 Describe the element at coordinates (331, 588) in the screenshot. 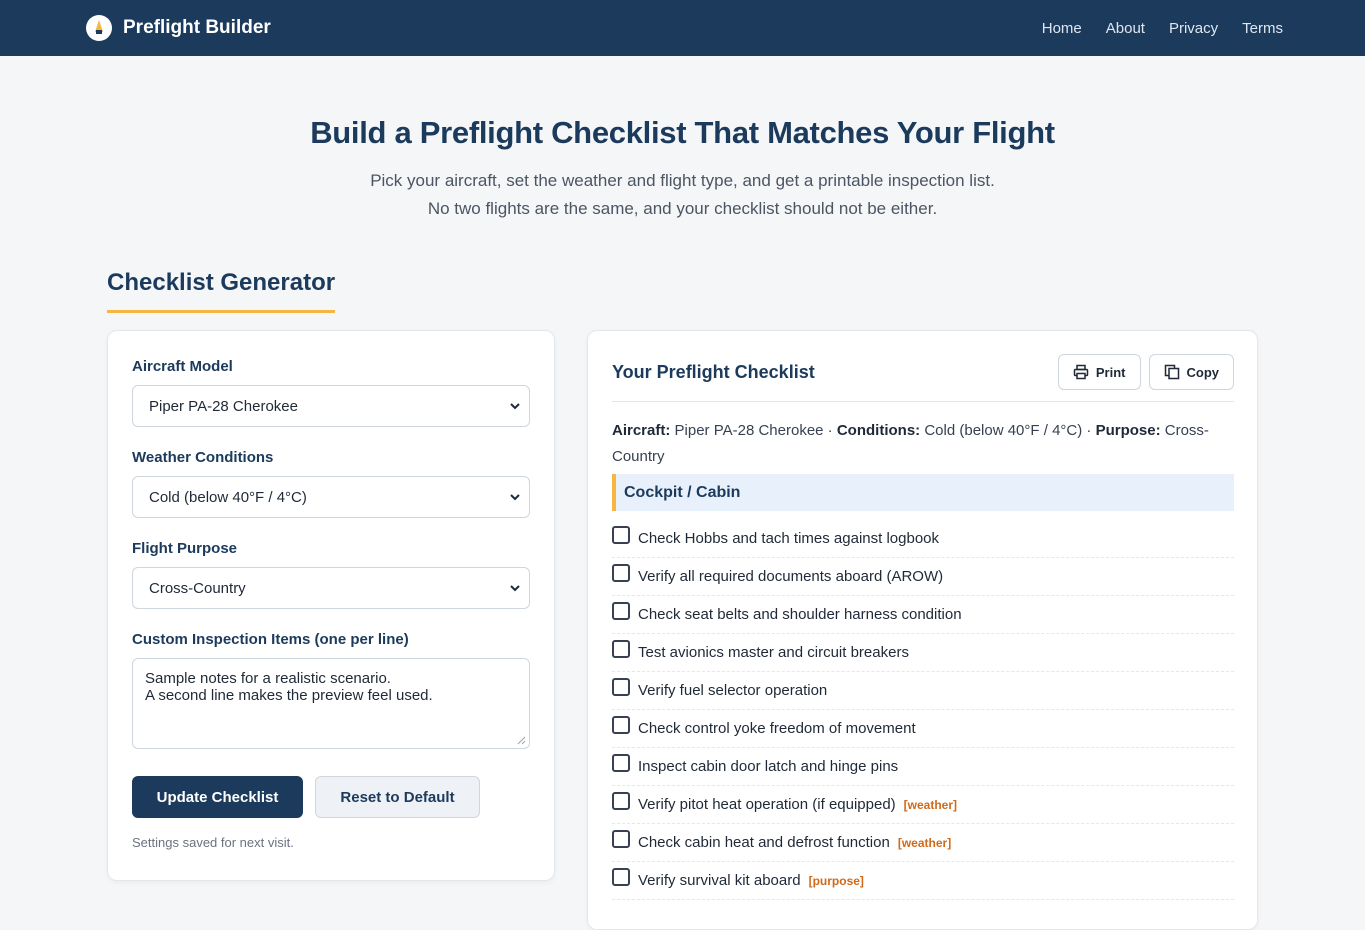

I see `flight-purpose-select: Cross-Country` at that location.